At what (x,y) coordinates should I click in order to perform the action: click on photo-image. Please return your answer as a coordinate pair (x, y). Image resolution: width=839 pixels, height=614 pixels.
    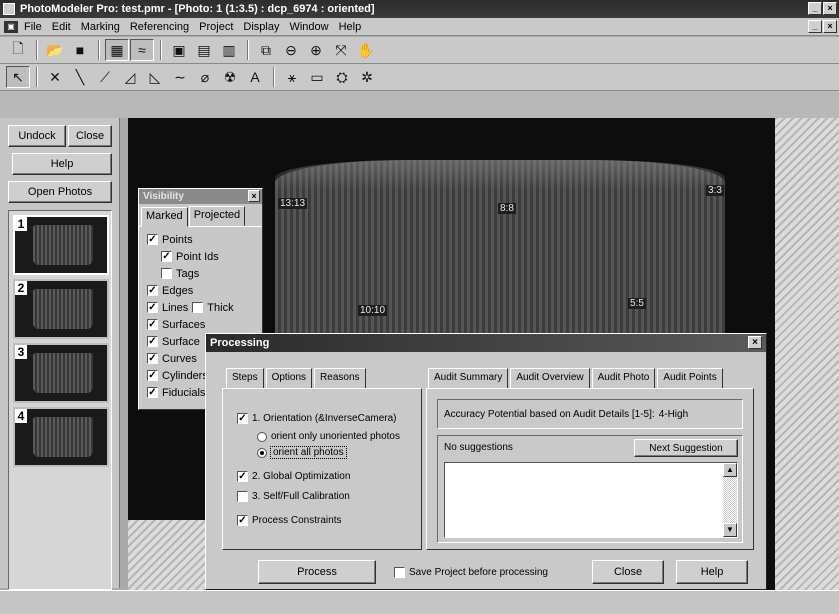
    Looking at the image, I should click on (63, 309).